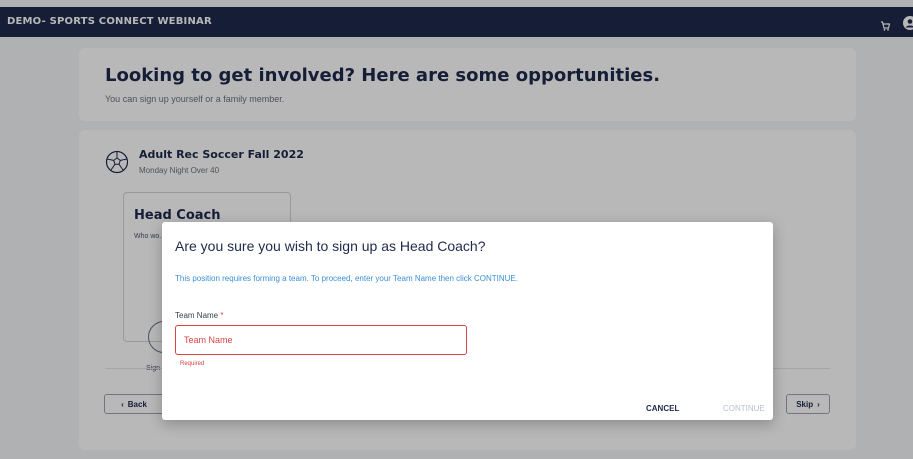 This screenshot has height=459, width=913. I want to click on required-mark: *, so click(222, 315).